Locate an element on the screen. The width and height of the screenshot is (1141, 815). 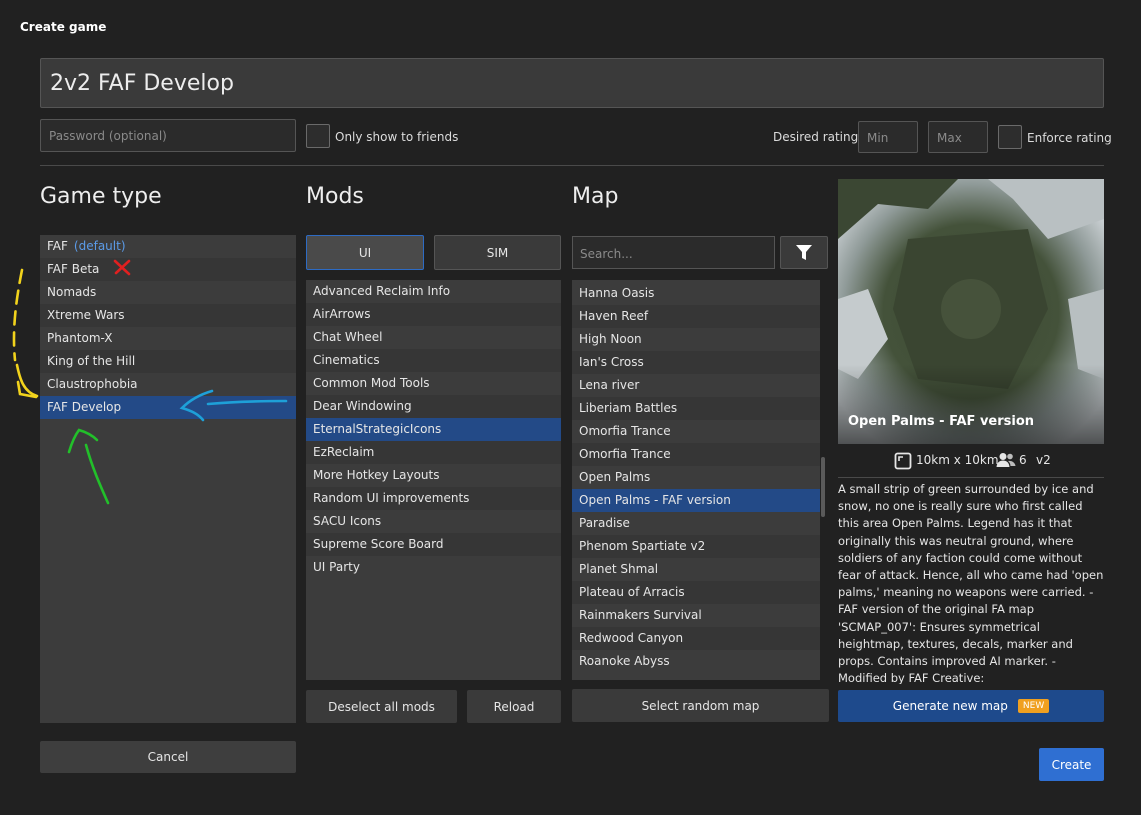
deselect-all-mods-button: Deselect all mods is located at coordinates (381, 706).